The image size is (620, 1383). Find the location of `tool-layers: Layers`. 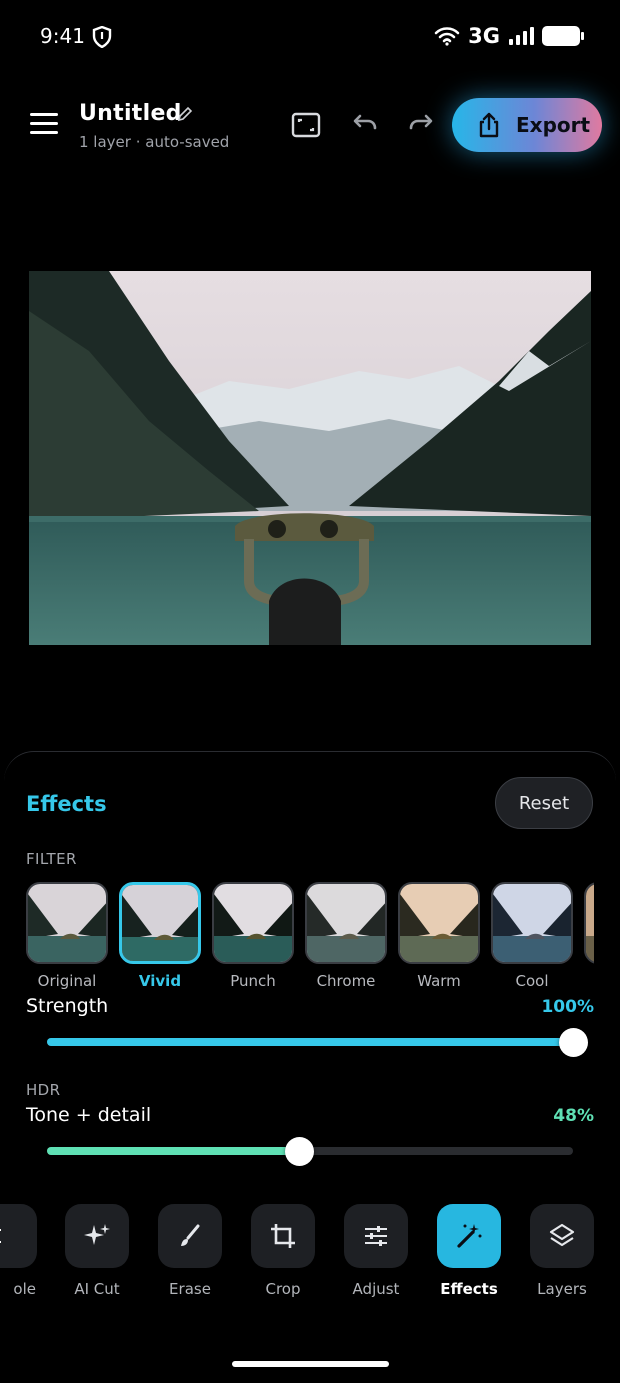

tool-layers: Layers is located at coordinates (562, 1251).